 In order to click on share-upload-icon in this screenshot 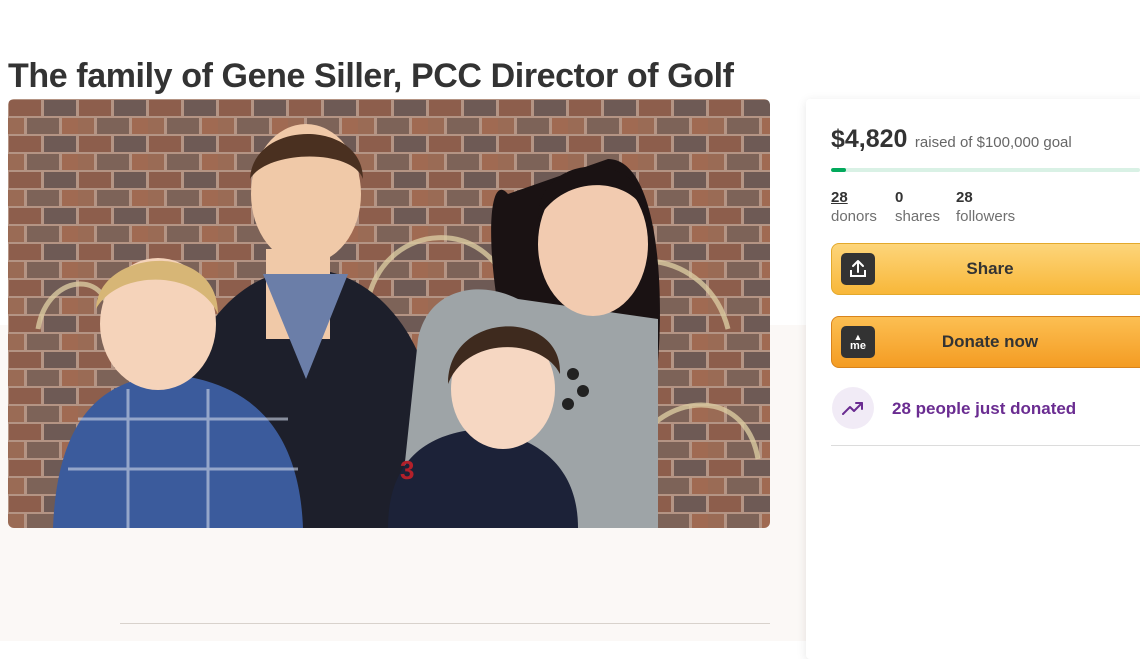, I will do `click(858, 269)`.